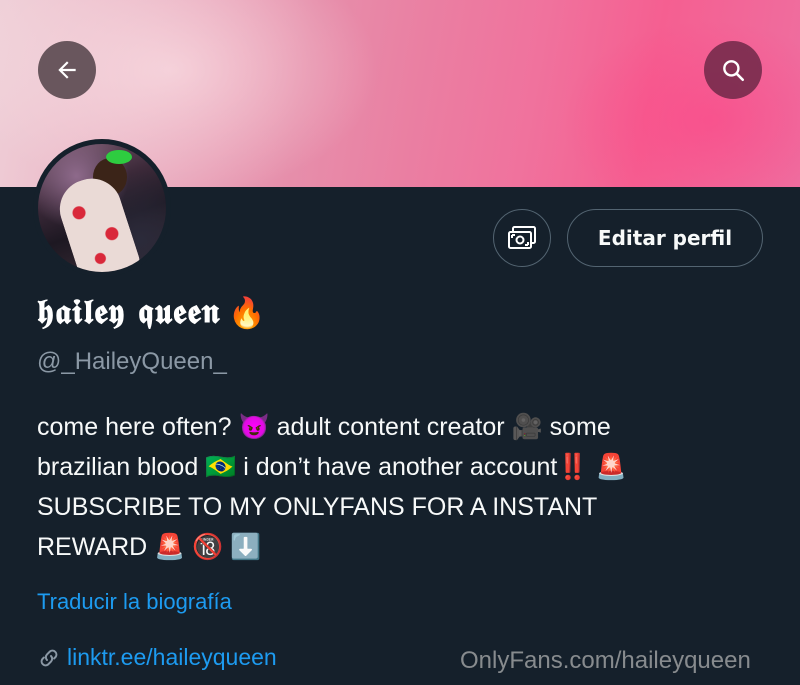 This screenshot has height=685, width=800. What do you see at coordinates (246, 547) in the screenshot?
I see `down-arrow-emoji: ⬇️` at bounding box center [246, 547].